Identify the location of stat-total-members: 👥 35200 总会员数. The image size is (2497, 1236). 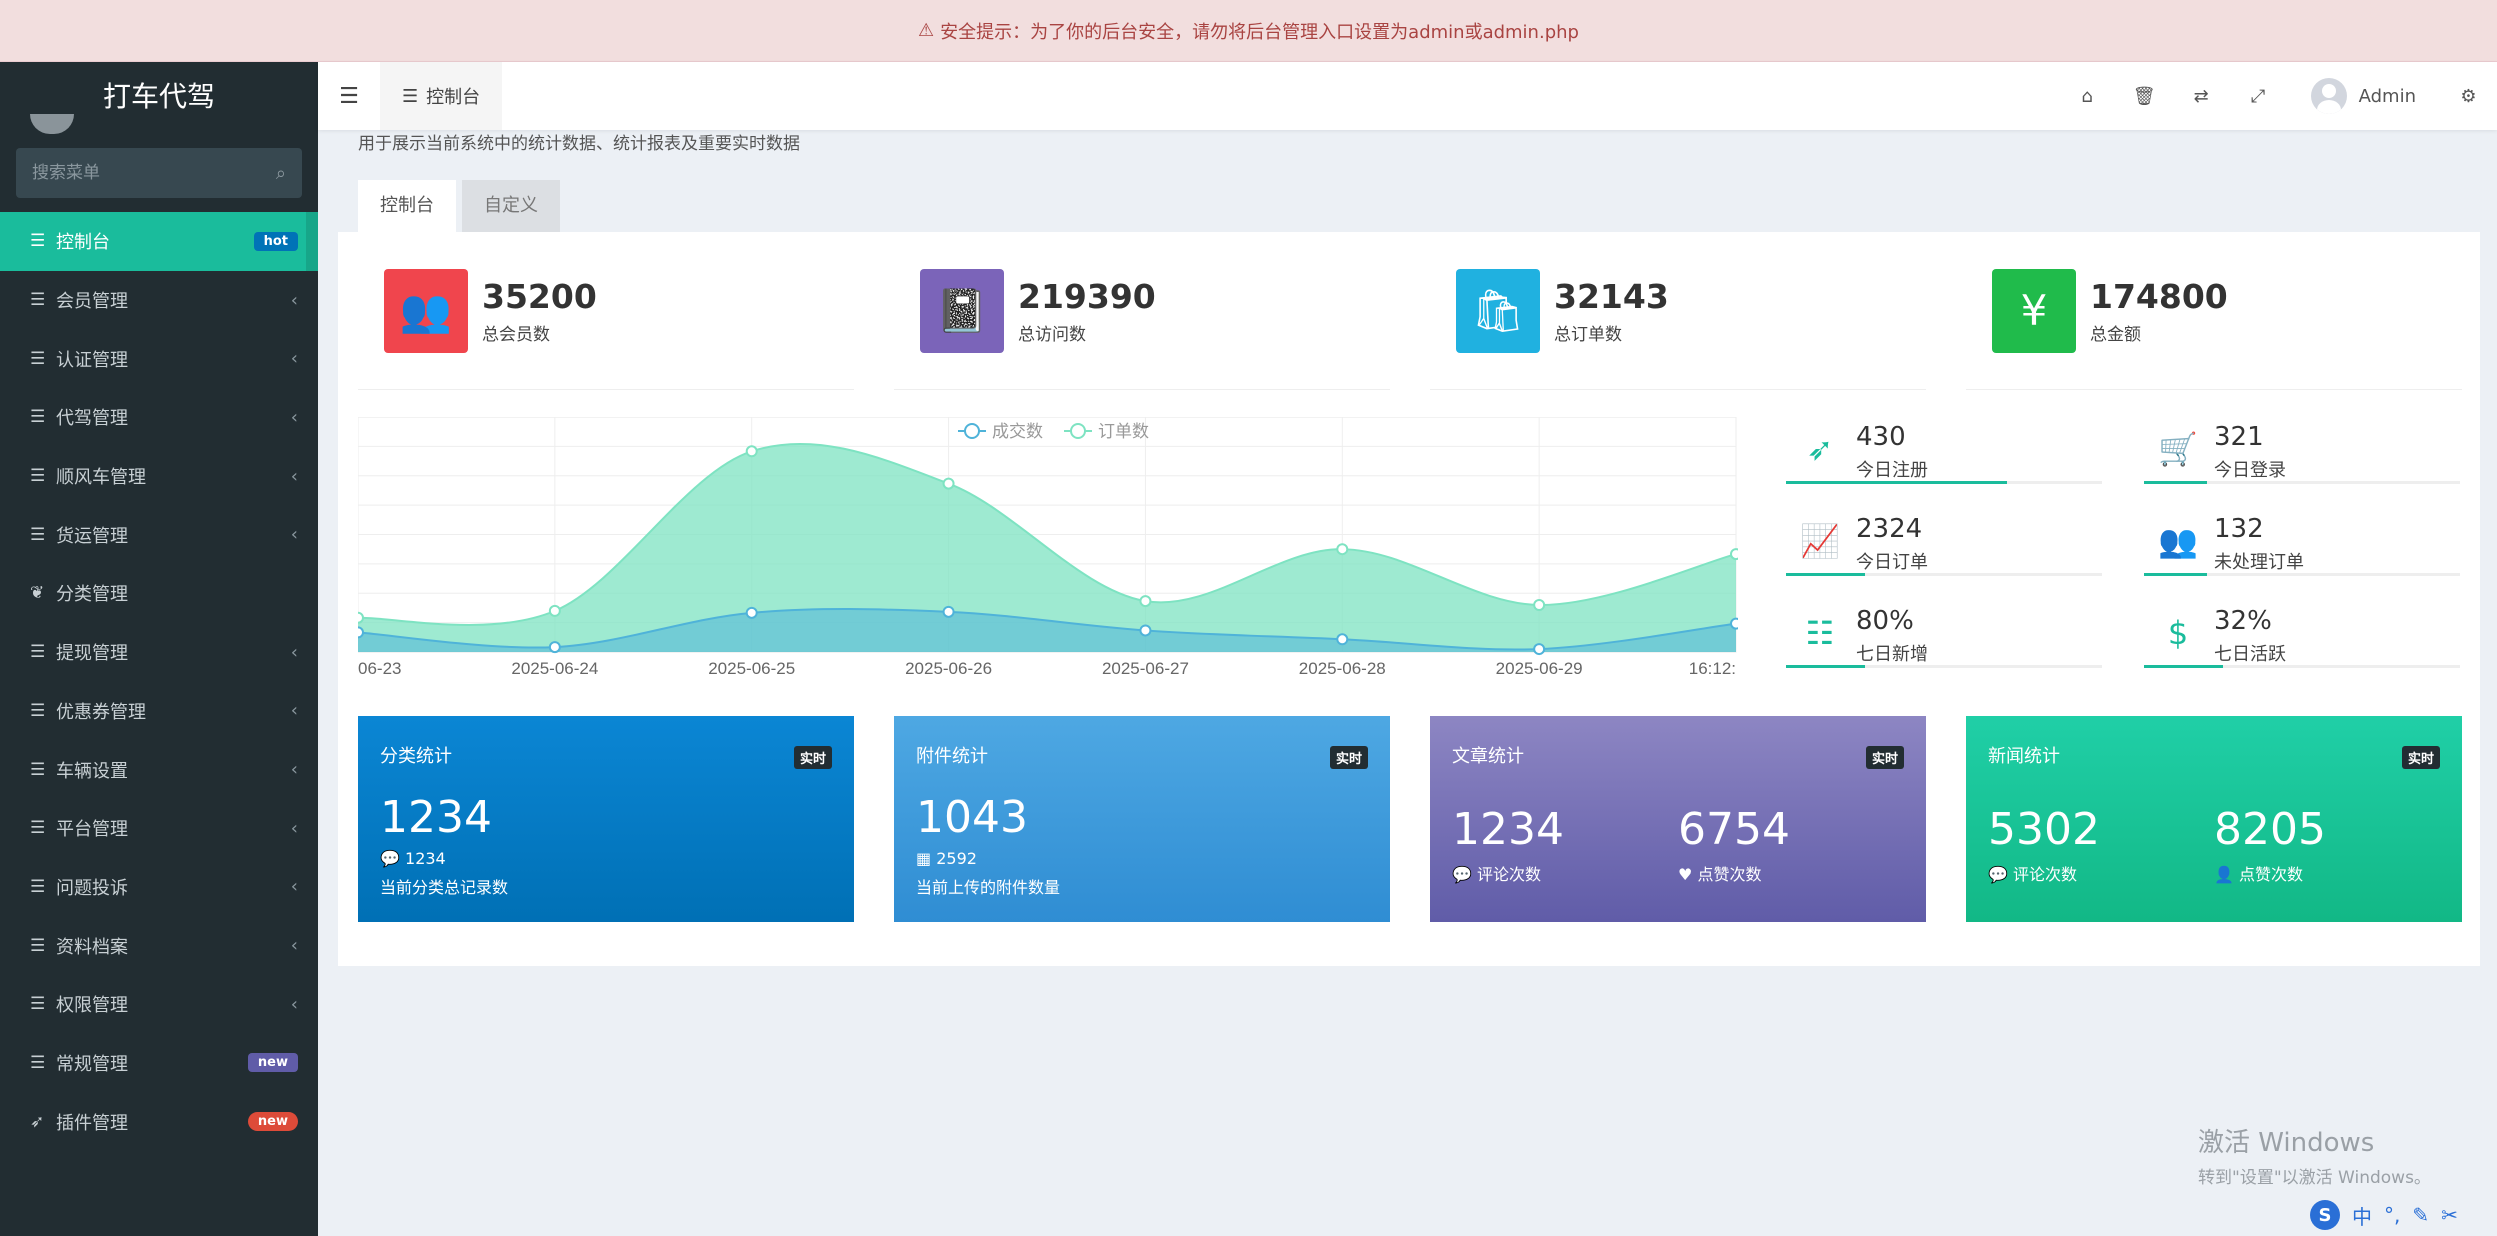
(606, 311).